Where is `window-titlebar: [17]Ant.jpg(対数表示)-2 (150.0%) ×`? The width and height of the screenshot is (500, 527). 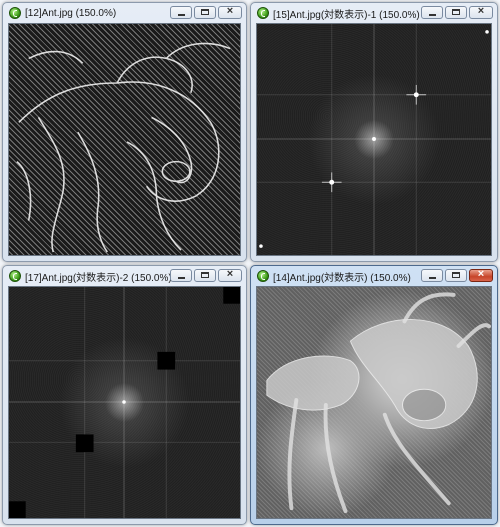
window-titlebar: [17]Ant.jpg(対数表示)-2 (150.0%) × is located at coordinates (124, 276).